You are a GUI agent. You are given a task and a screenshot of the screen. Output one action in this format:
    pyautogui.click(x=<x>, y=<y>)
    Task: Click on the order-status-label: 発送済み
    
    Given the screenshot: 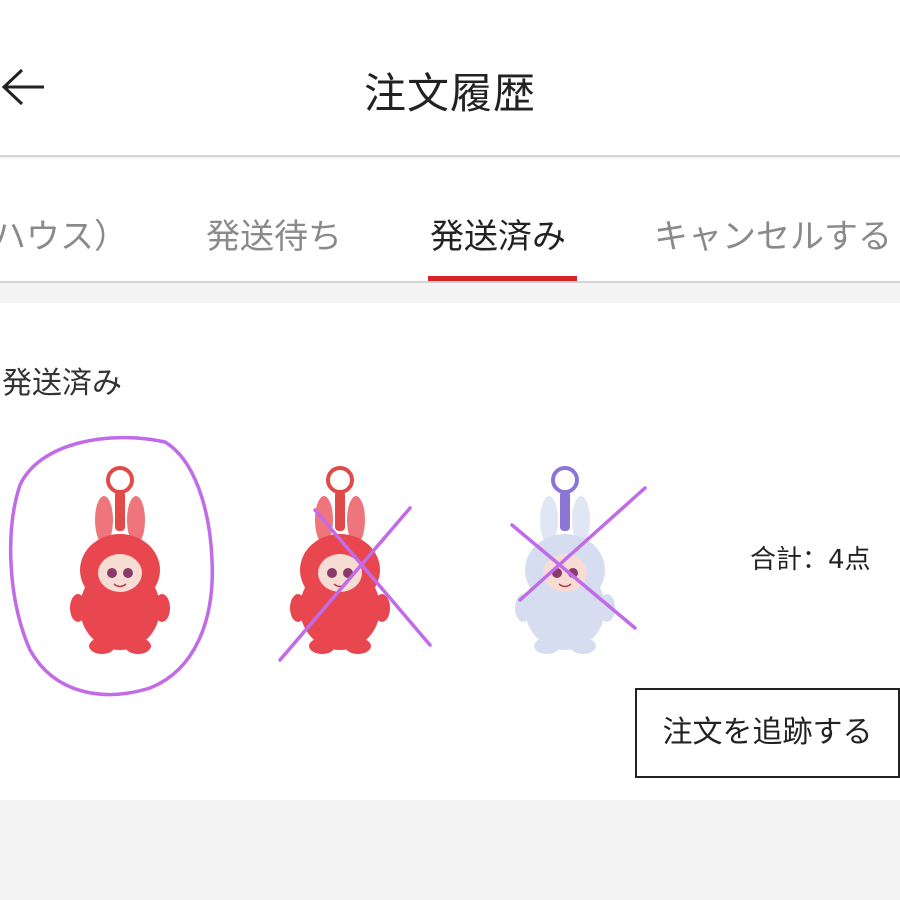 What is the action you would take?
    pyautogui.click(x=62, y=383)
    